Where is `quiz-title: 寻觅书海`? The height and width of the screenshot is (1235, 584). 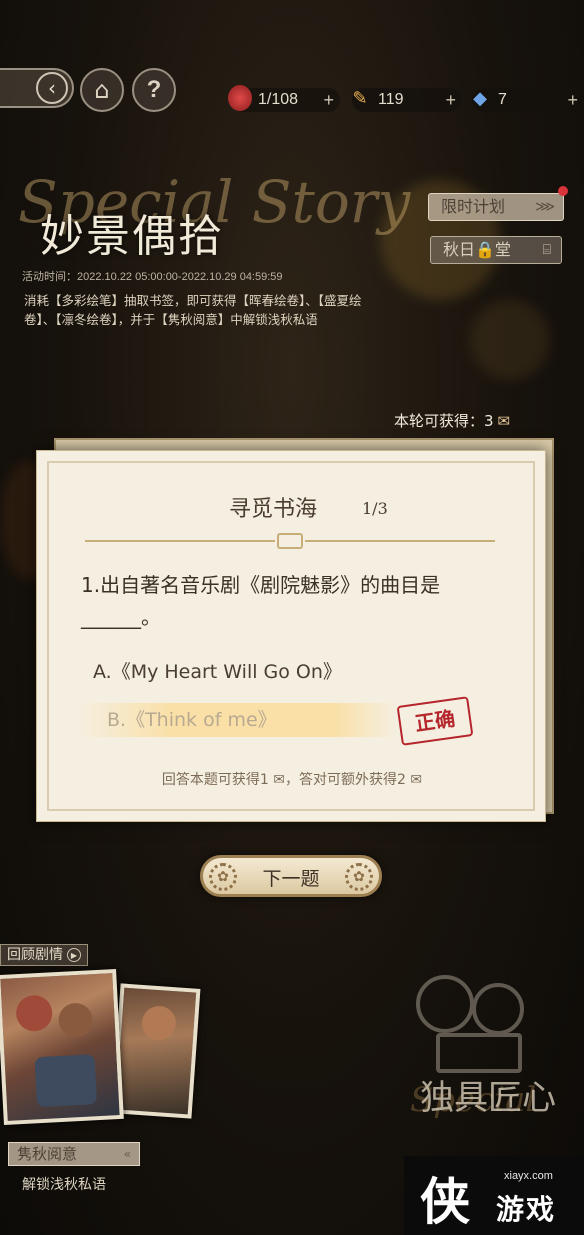
quiz-title: 寻觅书海 is located at coordinates (273, 509).